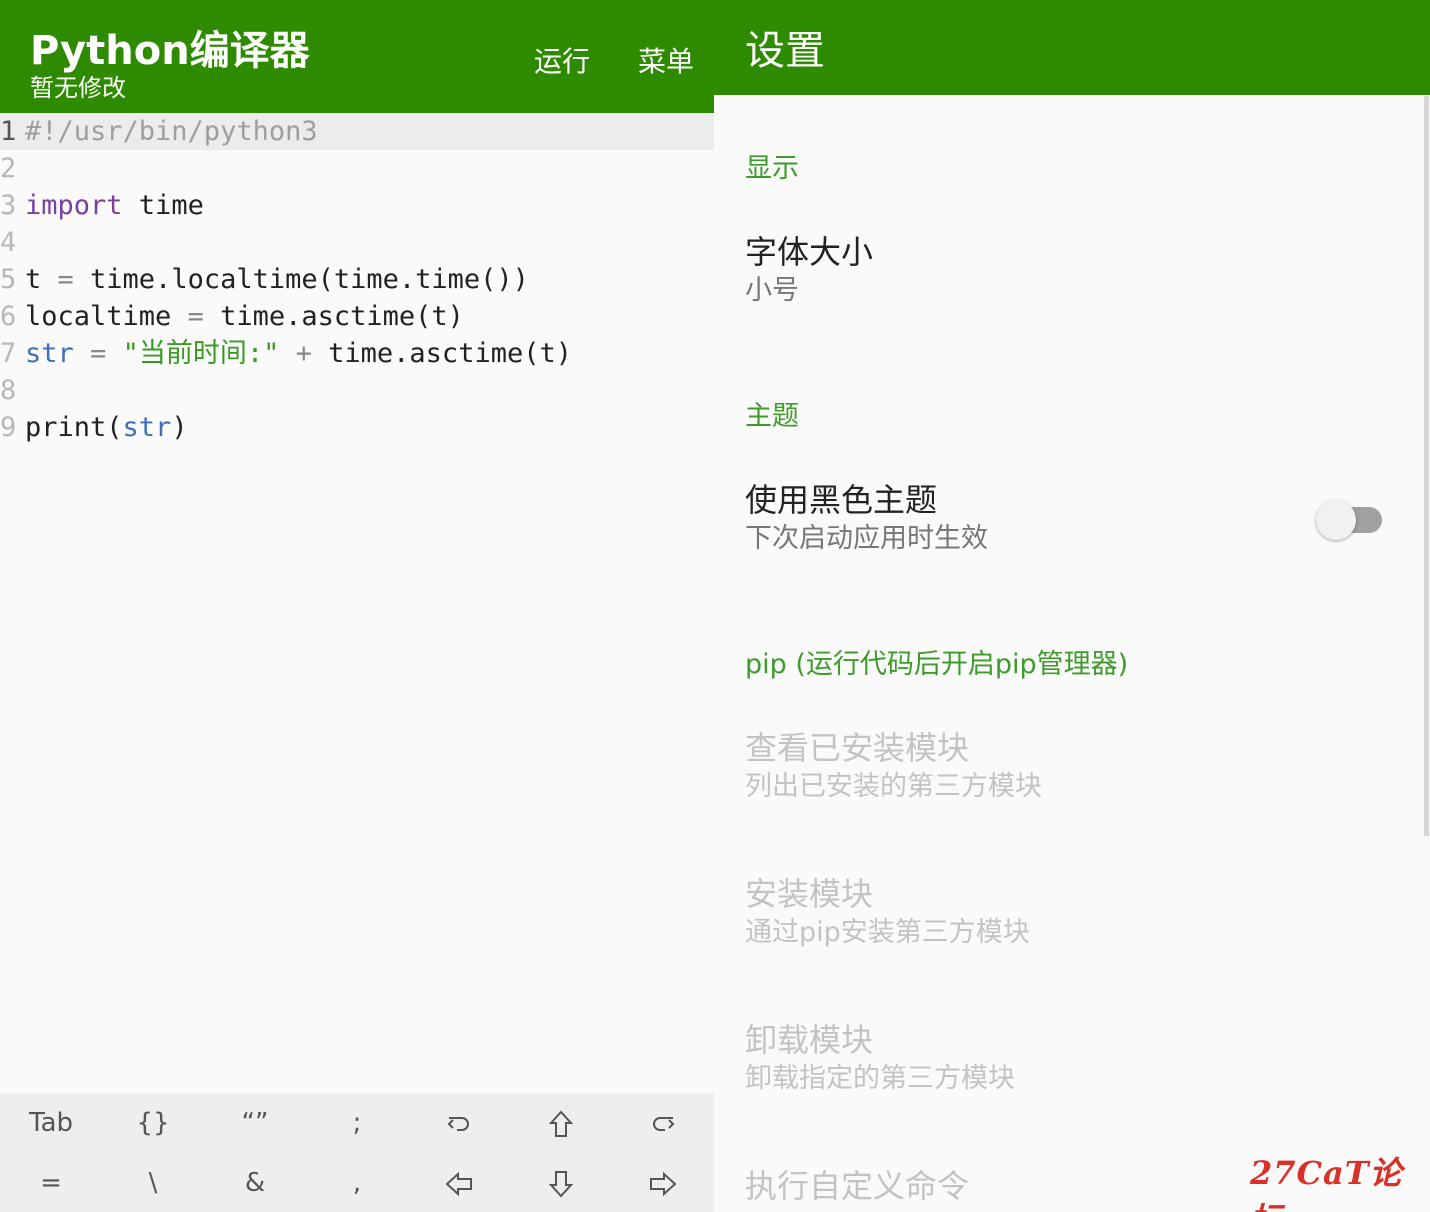  Describe the element at coordinates (255, 1182) in the screenshot. I see `key-button: &` at that location.